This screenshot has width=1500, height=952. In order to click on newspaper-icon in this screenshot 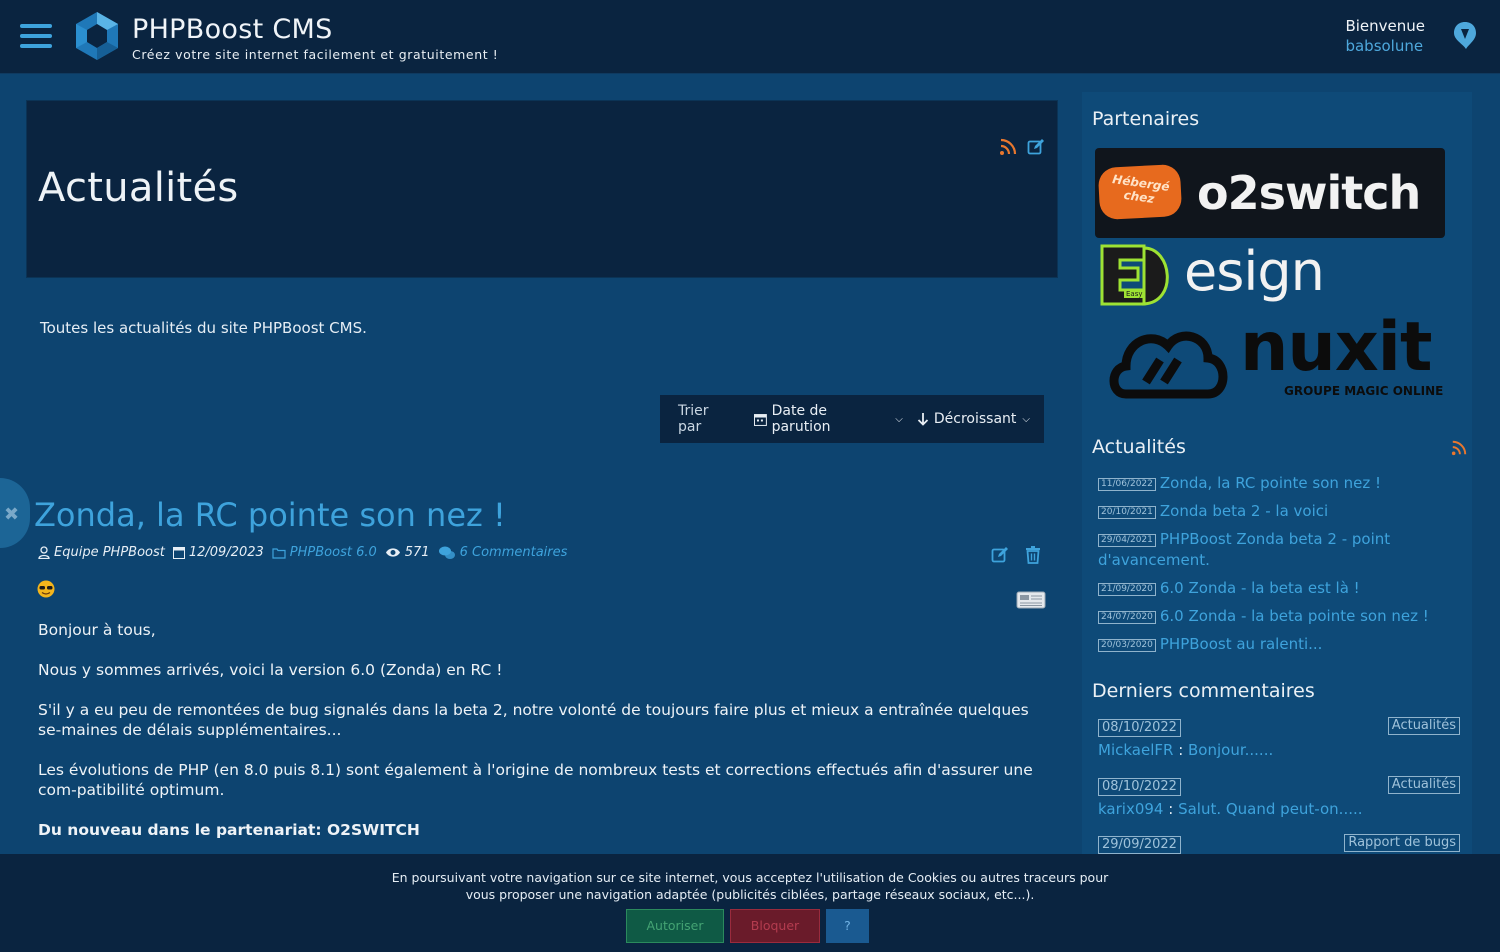, I will do `click(1031, 600)`.